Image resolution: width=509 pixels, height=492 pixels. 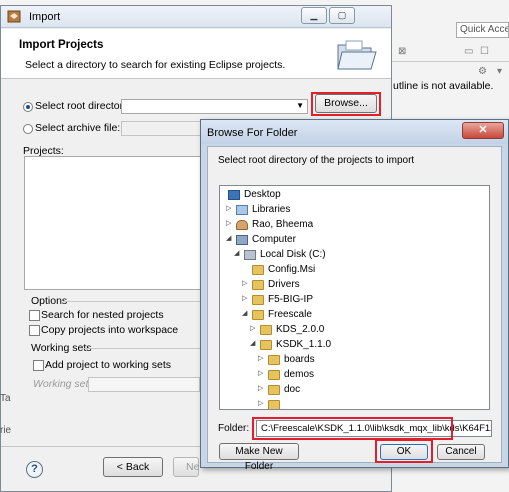 I want to click on options-divider, so click(x=133, y=301).